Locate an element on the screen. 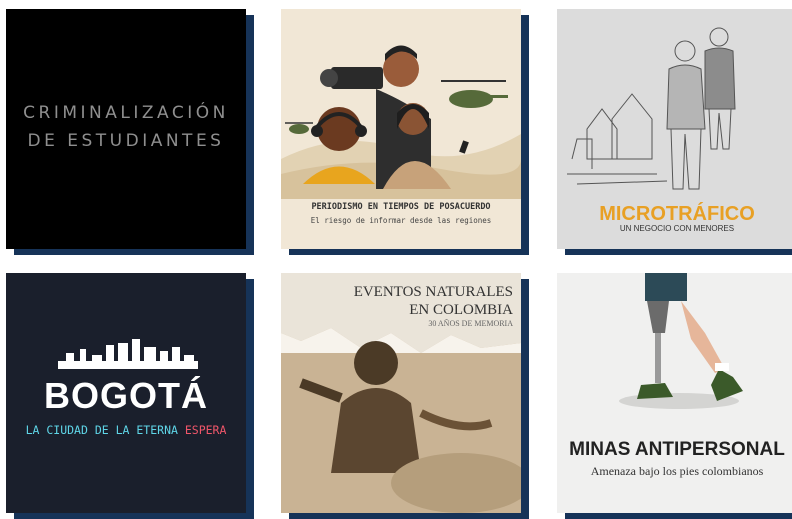 The width and height of the screenshot is (792, 519). card-microtrafico: MICROTRÁFICO UN NEGOCIO CON MENORES is located at coordinates (674, 129).